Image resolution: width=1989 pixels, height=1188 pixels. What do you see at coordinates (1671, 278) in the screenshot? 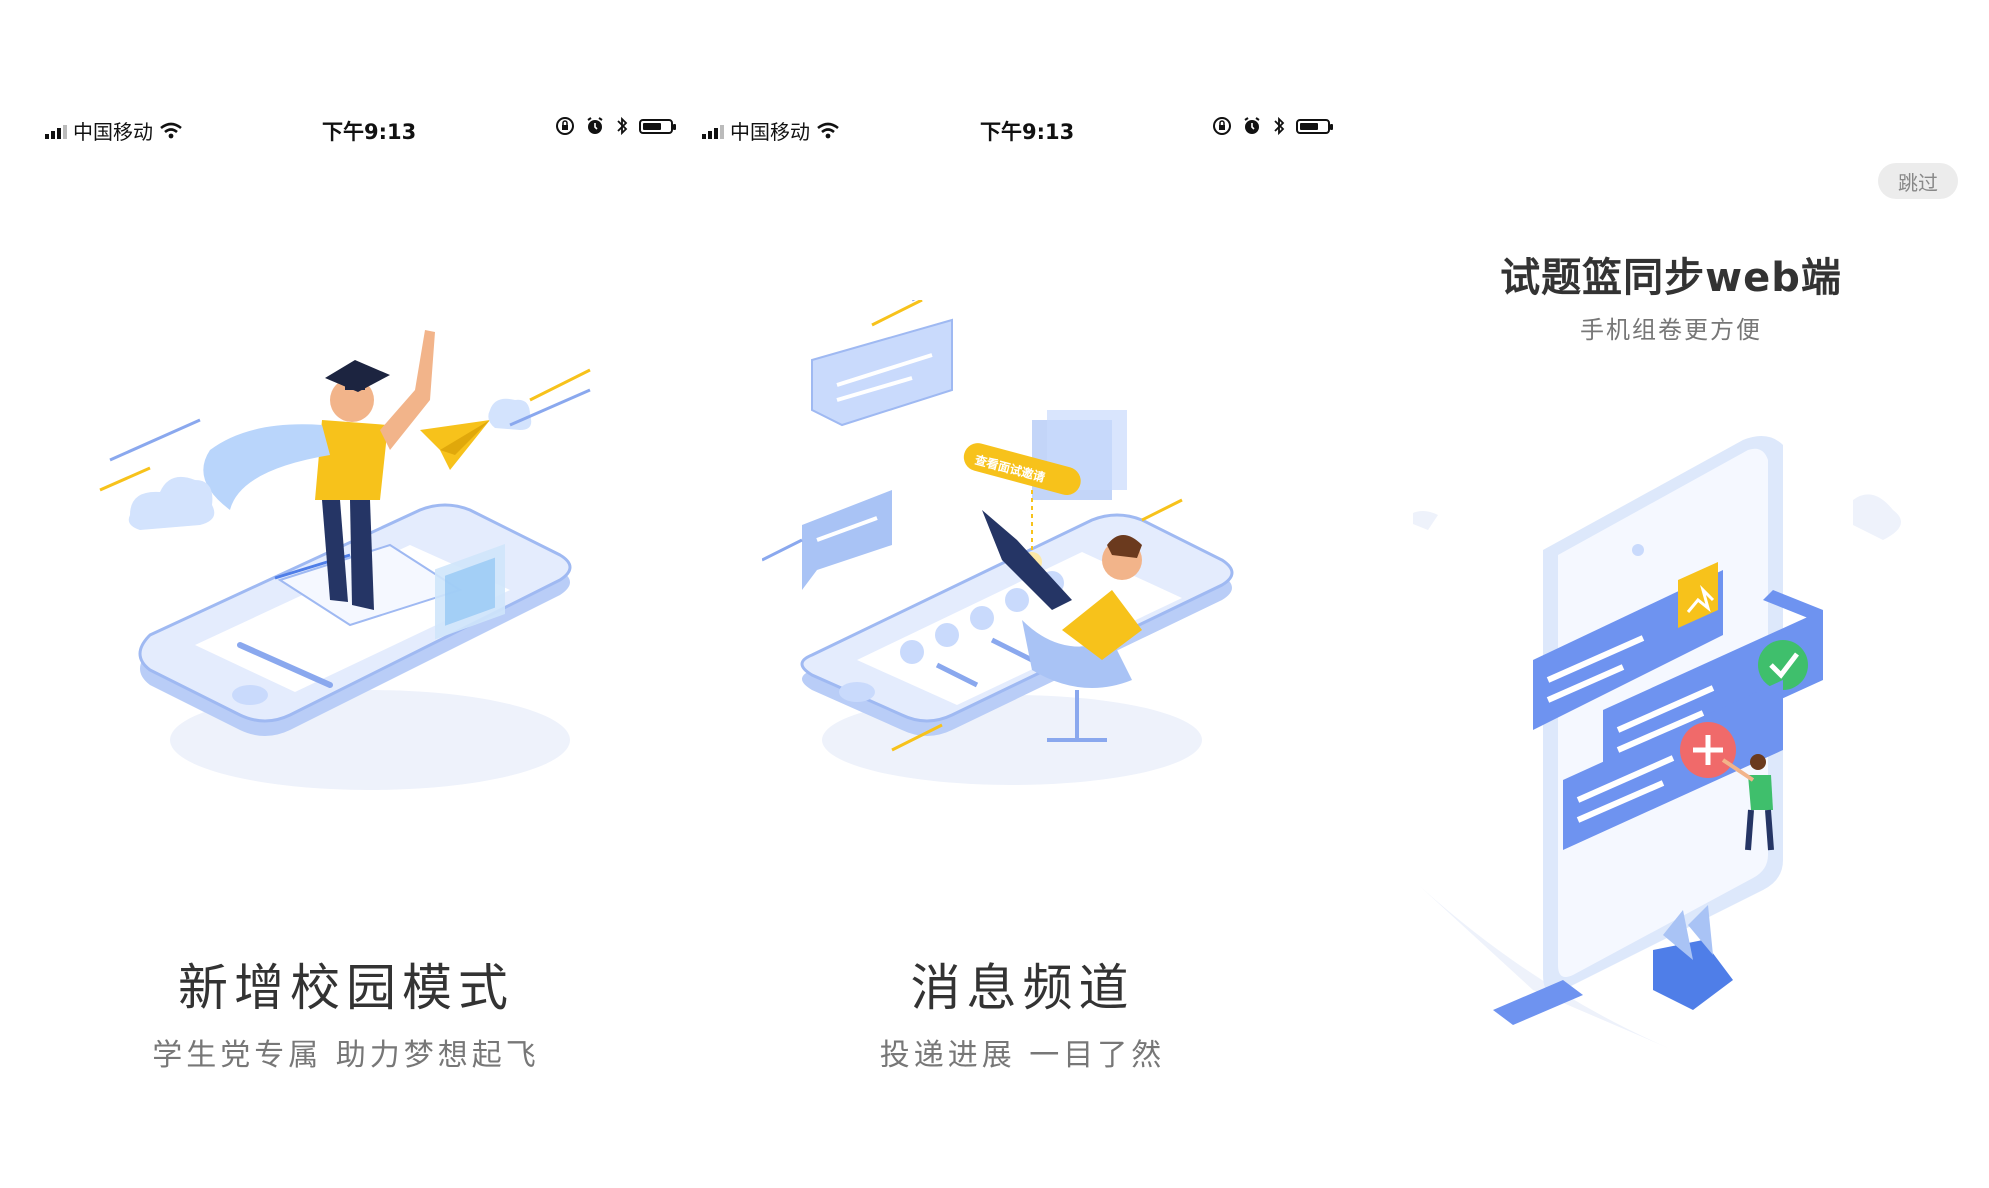
I see `slide-title: 试题篮同步web端` at bounding box center [1671, 278].